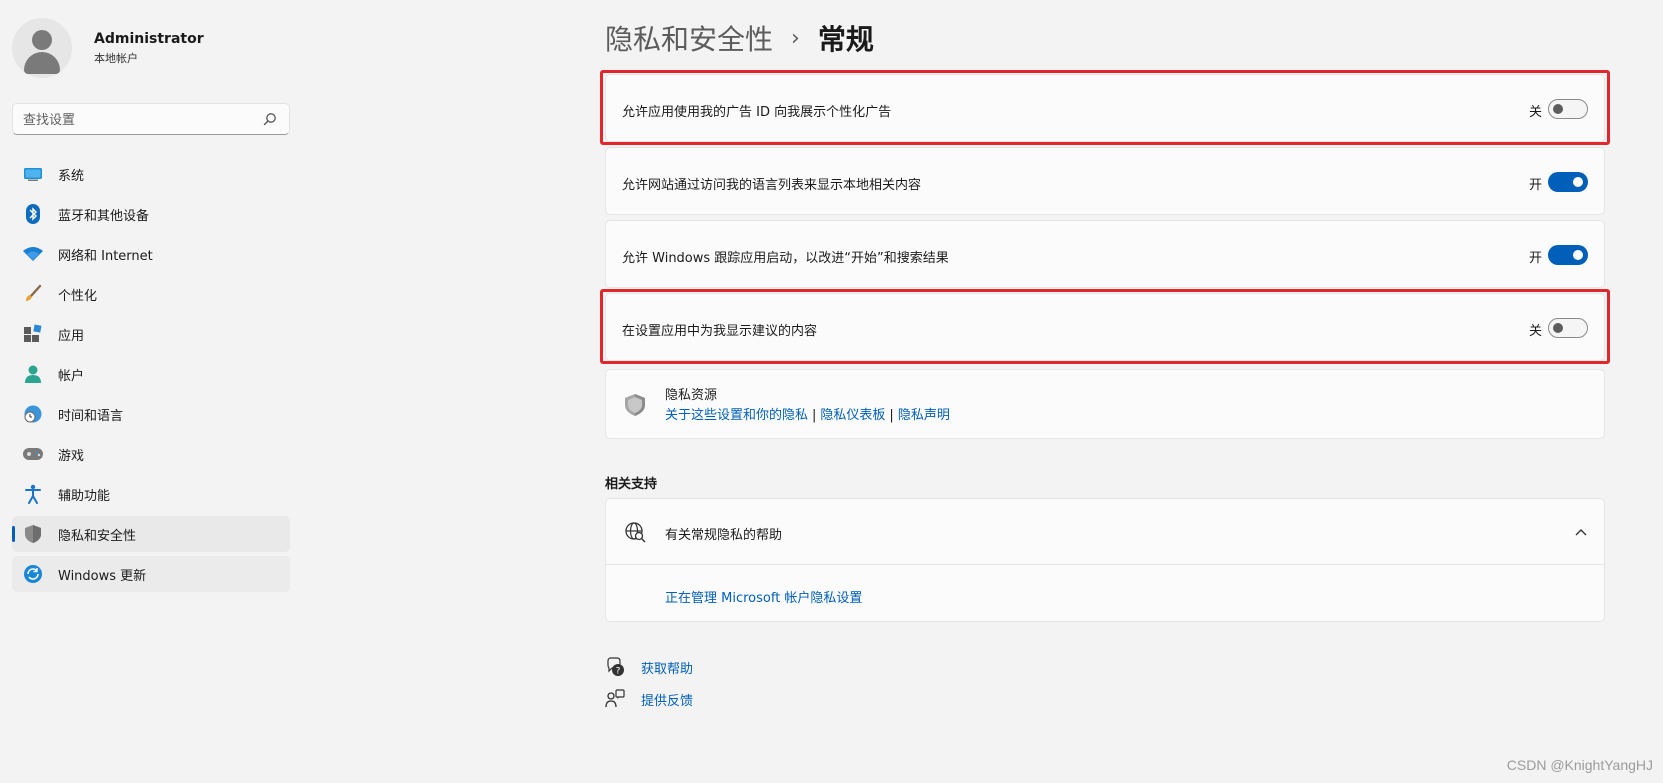  Describe the element at coordinates (736, 415) in the screenshot. I see `about-privacy-link: 关于这些设置和你的隐私` at that location.